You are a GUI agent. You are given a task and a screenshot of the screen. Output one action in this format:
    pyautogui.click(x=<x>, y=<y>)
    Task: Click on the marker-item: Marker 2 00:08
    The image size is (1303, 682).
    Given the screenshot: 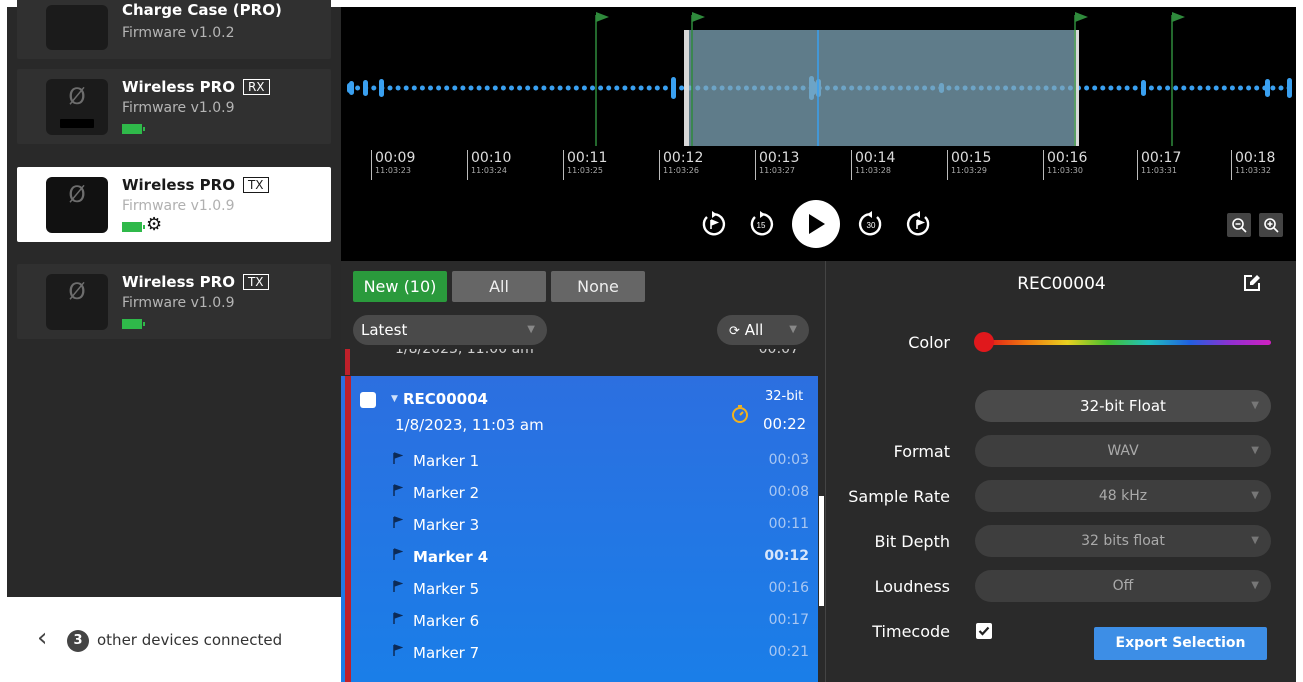 What is the action you would take?
    pyautogui.click(x=603, y=494)
    